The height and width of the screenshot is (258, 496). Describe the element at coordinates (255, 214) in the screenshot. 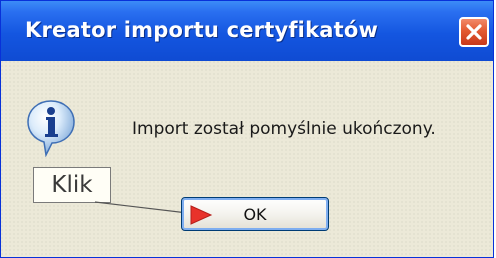

I see `ok-button-label: OK` at that location.